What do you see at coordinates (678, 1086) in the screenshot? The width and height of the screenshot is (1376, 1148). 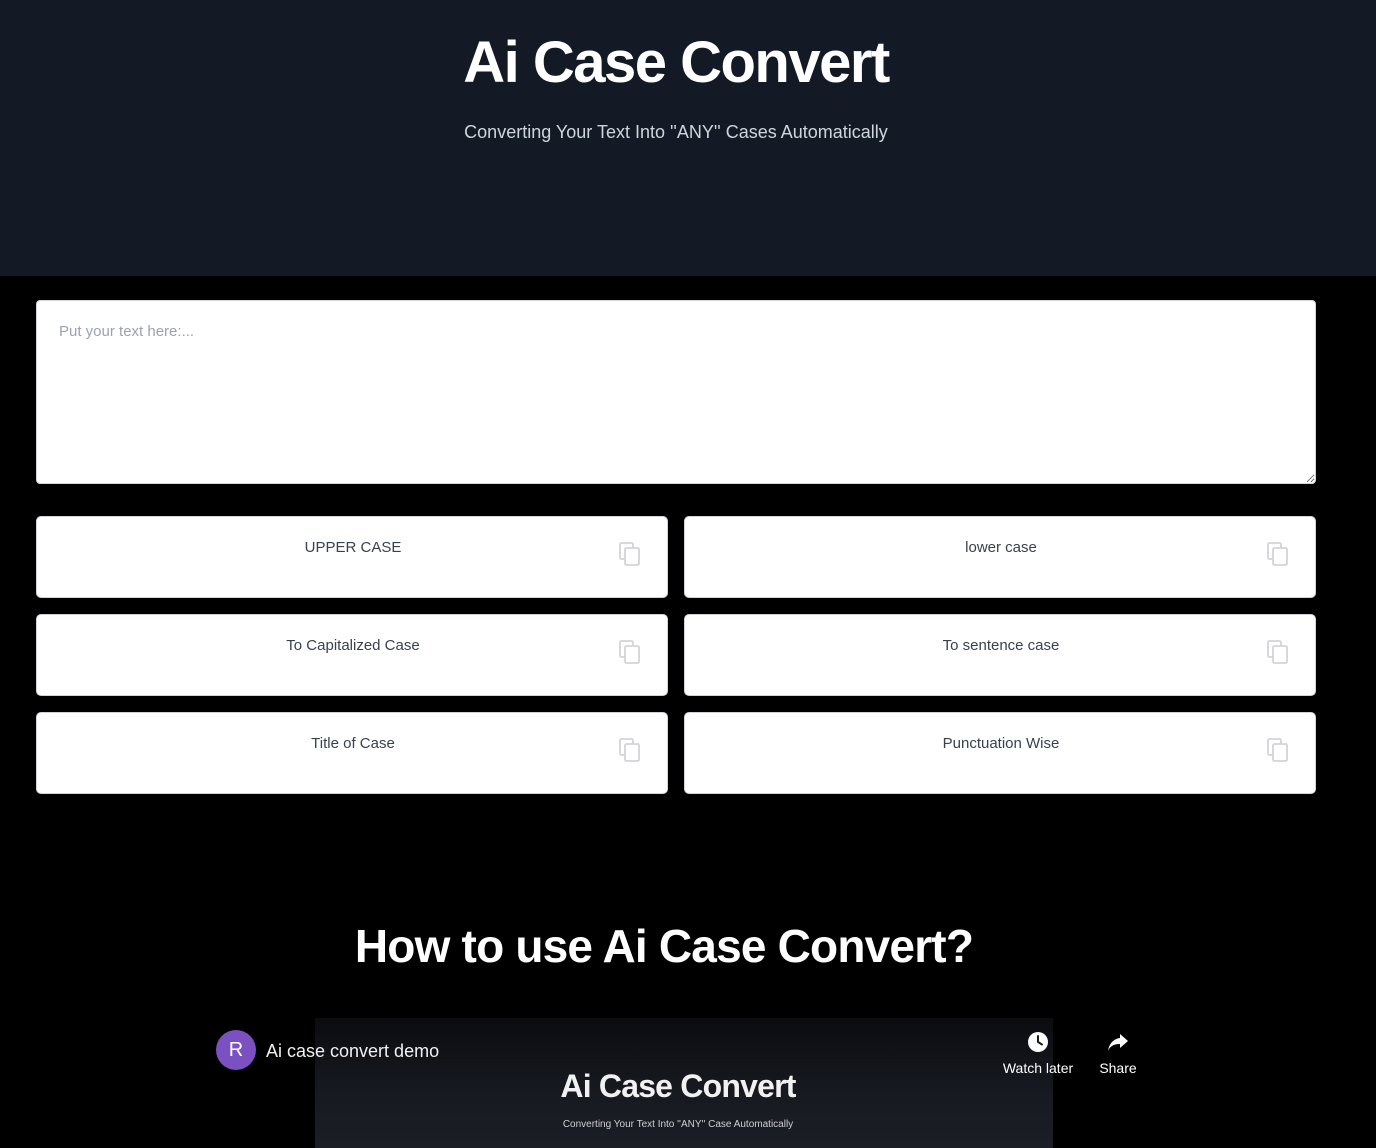 I see `video-thumbnail-title: Ai Case Convert` at bounding box center [678, 1086].